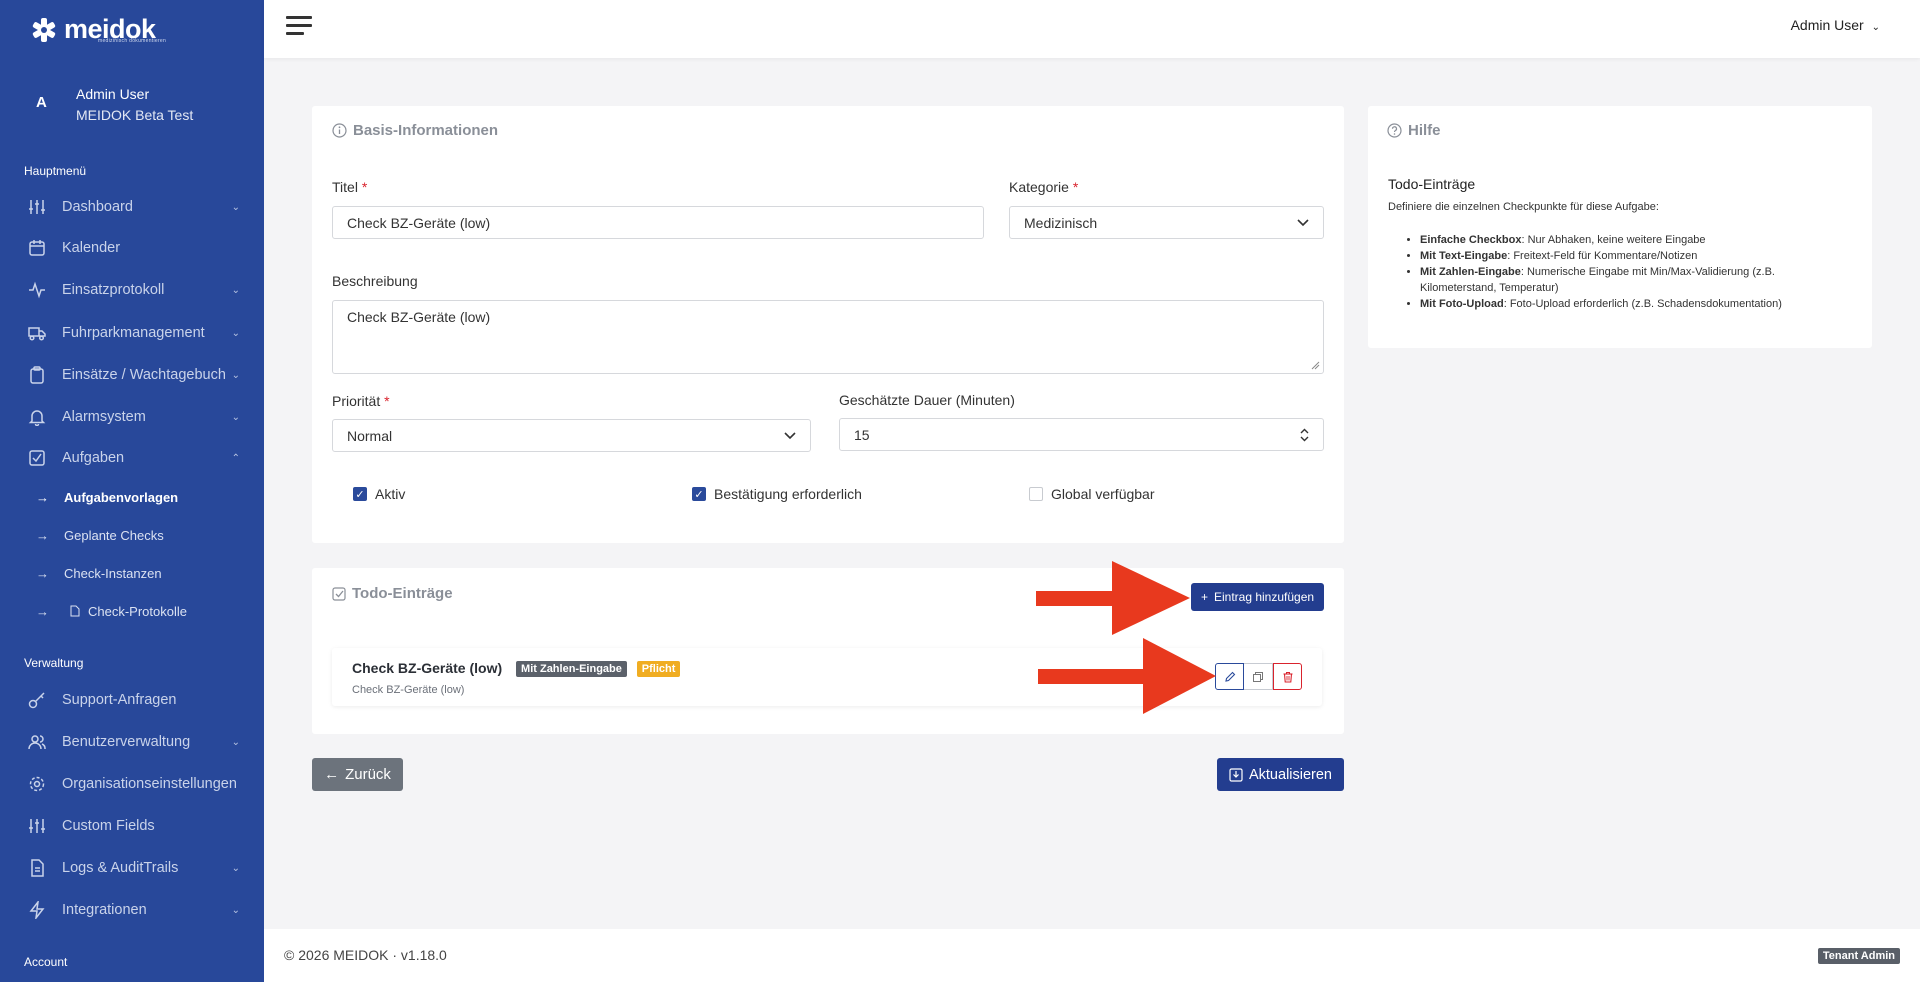 This screenshot has height=982, width=1920. What do you see at coordinates (37, 417) in the screenshot?
I see `bell-icon` at bounding box center [37, 417].